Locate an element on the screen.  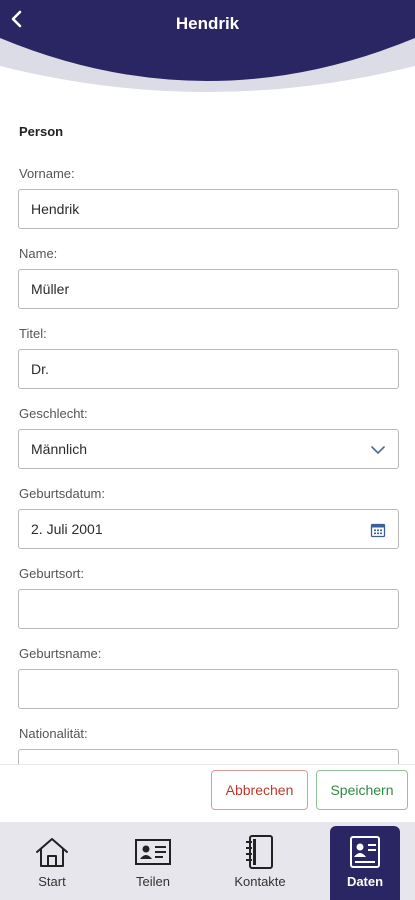
geburtsdatum-input: 2. Juli 2001 is located at coordinates (208, 529).